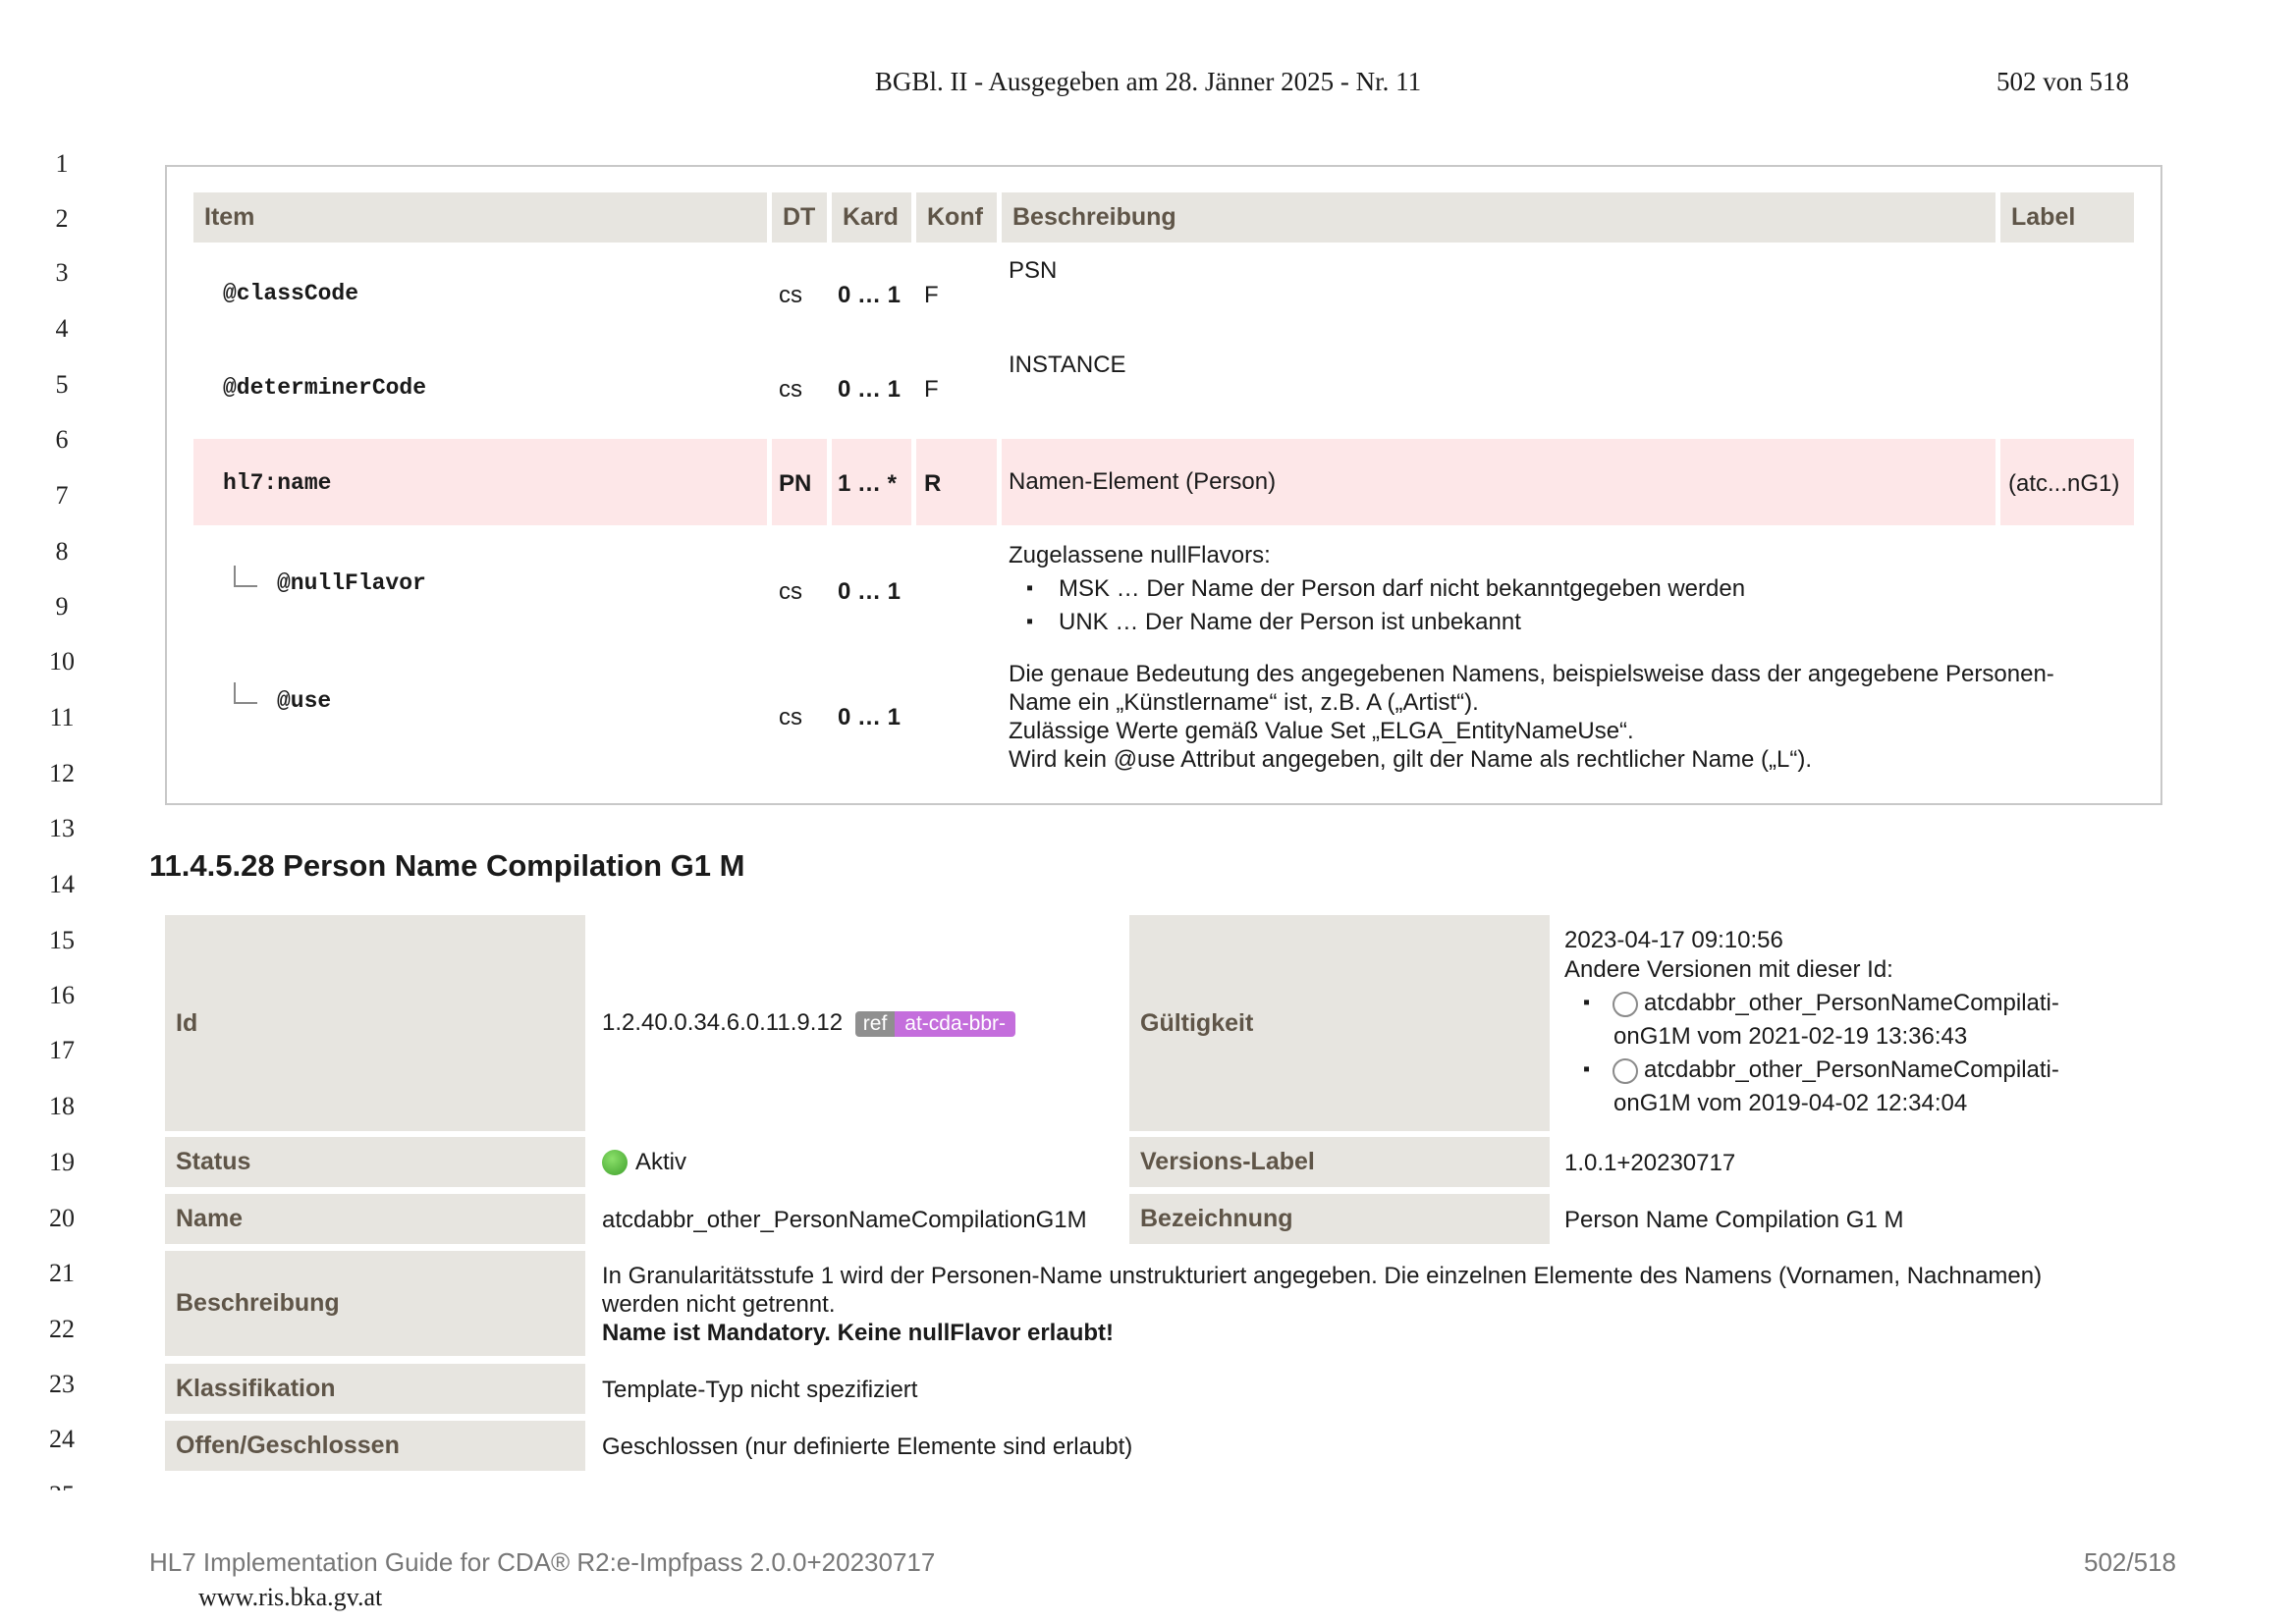 Image resolution: width=2296 pixels, height=1623 pixels. What do you see at coordinates (375, 1446) in the screenshot?
I see `offen-geschlossen-label: Offen/Geschlossen` at bounding box center [375, 1446].